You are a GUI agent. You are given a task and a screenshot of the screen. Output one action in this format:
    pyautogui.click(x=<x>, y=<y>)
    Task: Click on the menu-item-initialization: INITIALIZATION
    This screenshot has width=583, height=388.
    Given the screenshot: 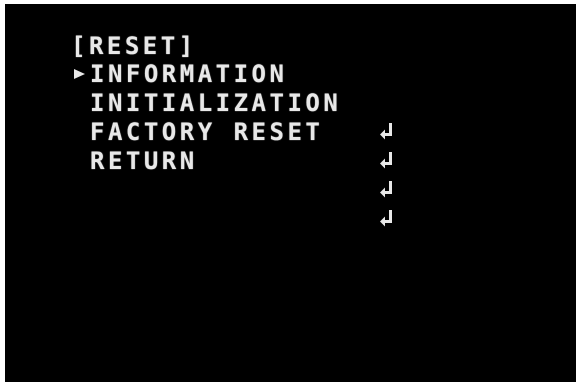 What is the action you would take?
    pyautogui.click(x=233, y=129)
    